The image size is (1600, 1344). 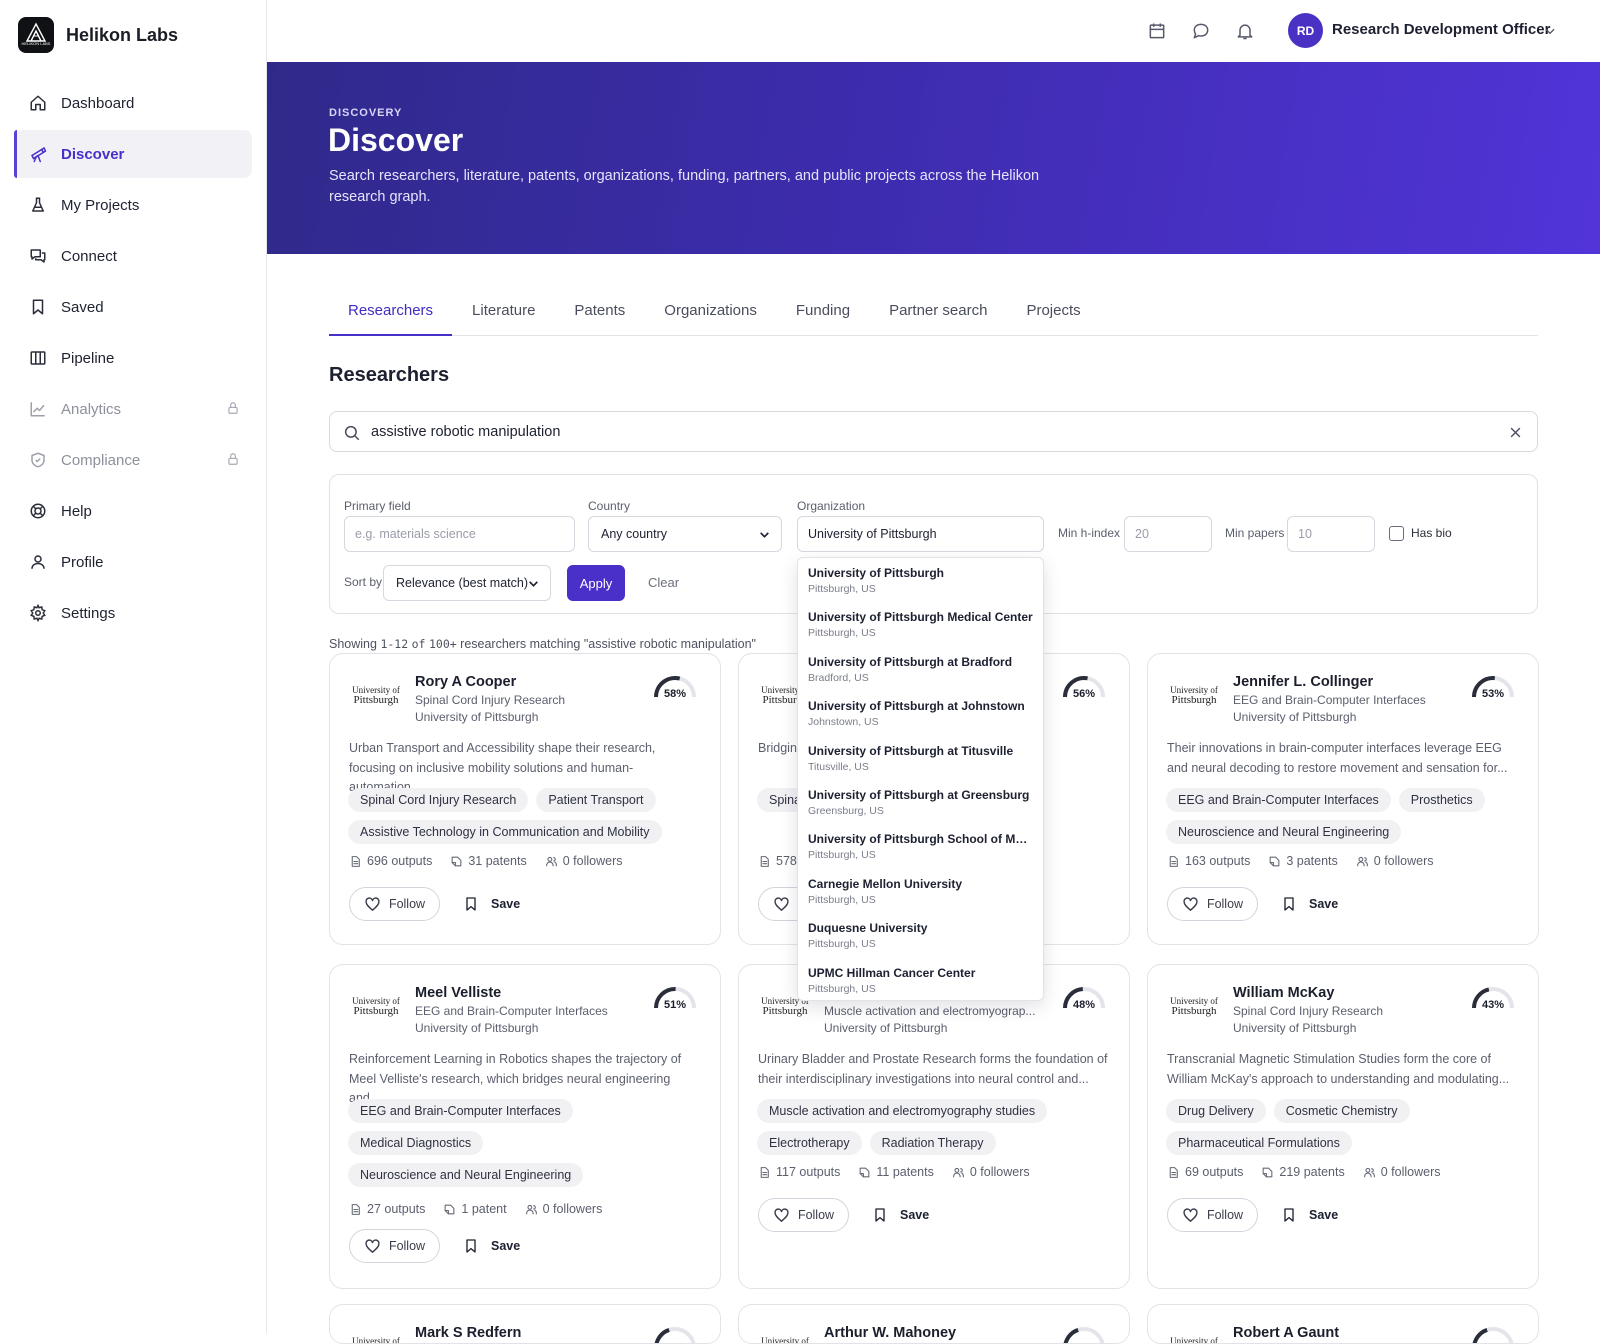 I want to click on sidebar-item-label: My Projects, so click(x=100, y=205).